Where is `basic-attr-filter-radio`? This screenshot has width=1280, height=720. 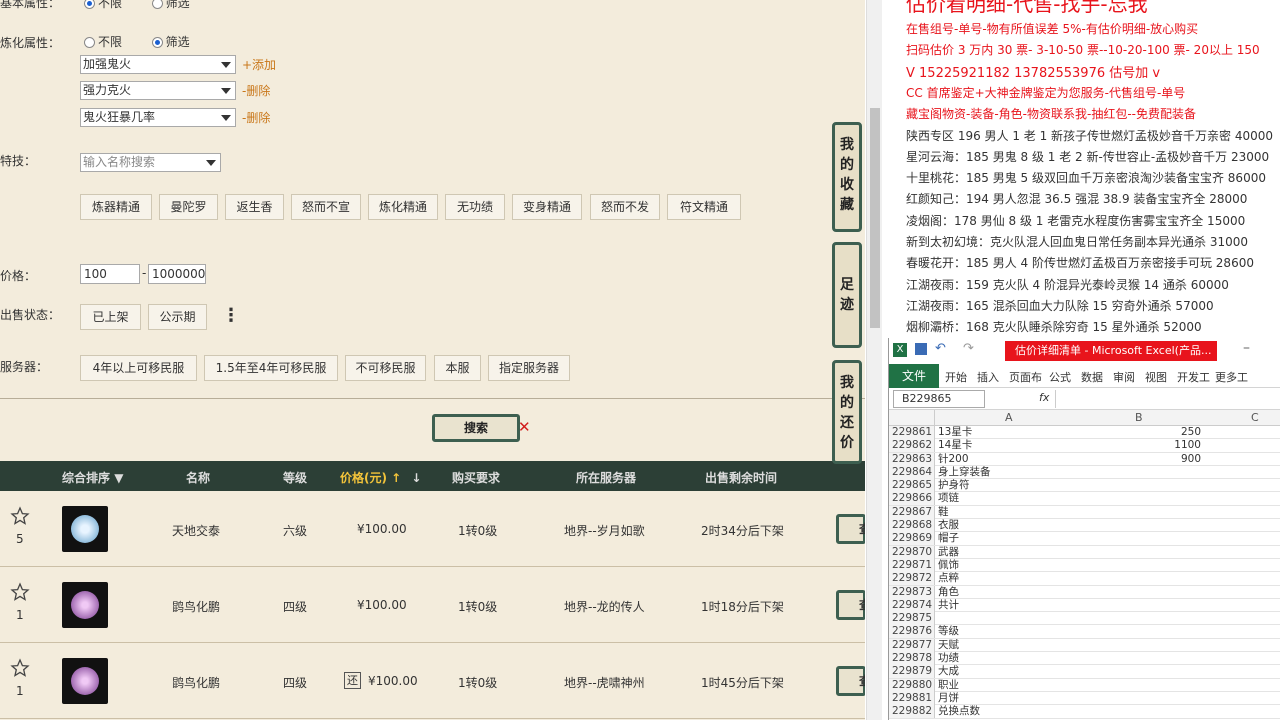 basic-attr-filter-radio is located at coordinates (157, 4).